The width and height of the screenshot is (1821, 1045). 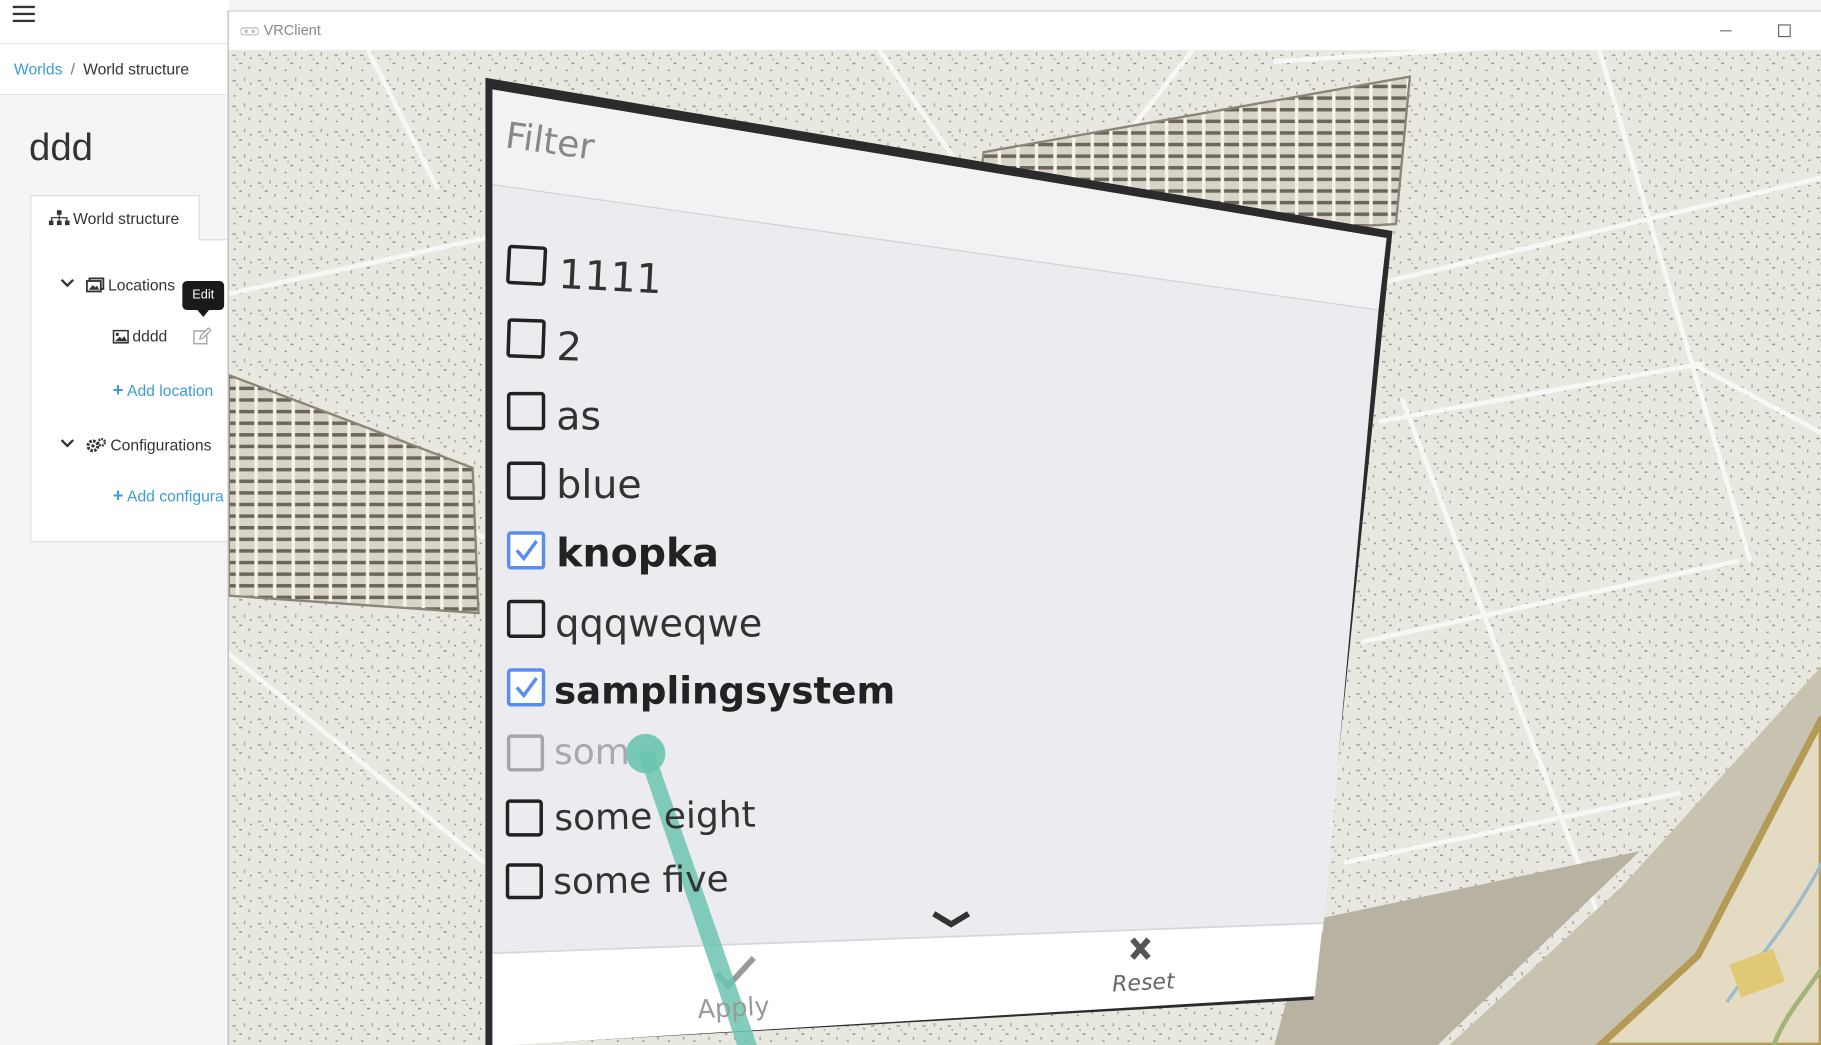 What do you see at coordinates (175, 496) in the screenshot?
I see `add-configuration-label: Add configura` at bounding box center [175, 496].